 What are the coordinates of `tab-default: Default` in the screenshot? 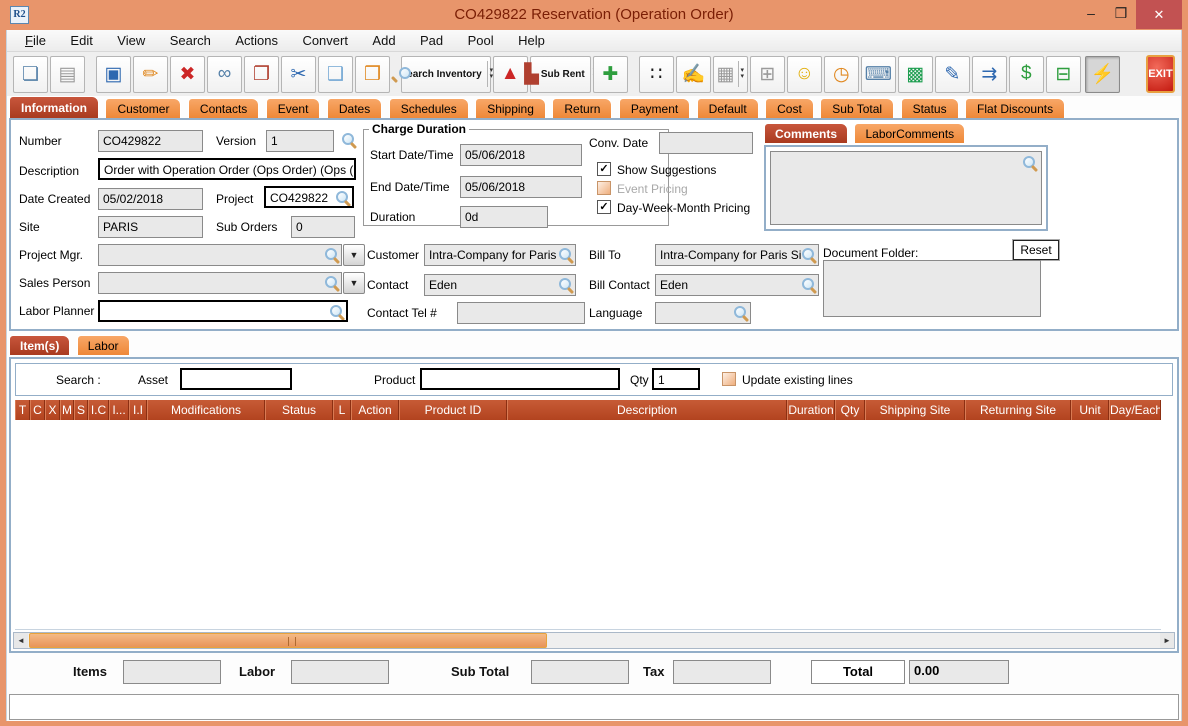 It's located at (727, 108).